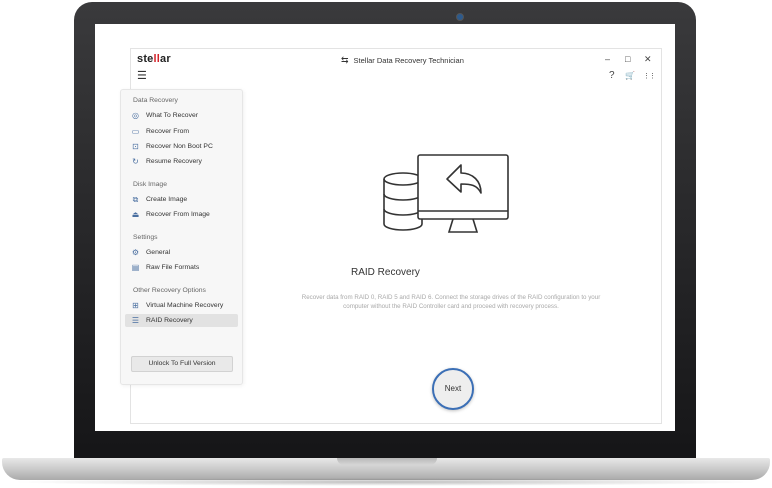 The height and width of the screenshot is (488, 772). What do you see at coordinates (169, 290) in the screenshot?
I see `section-title-other-recovery: Other Recovery Options` at bounding box center [169, 290].